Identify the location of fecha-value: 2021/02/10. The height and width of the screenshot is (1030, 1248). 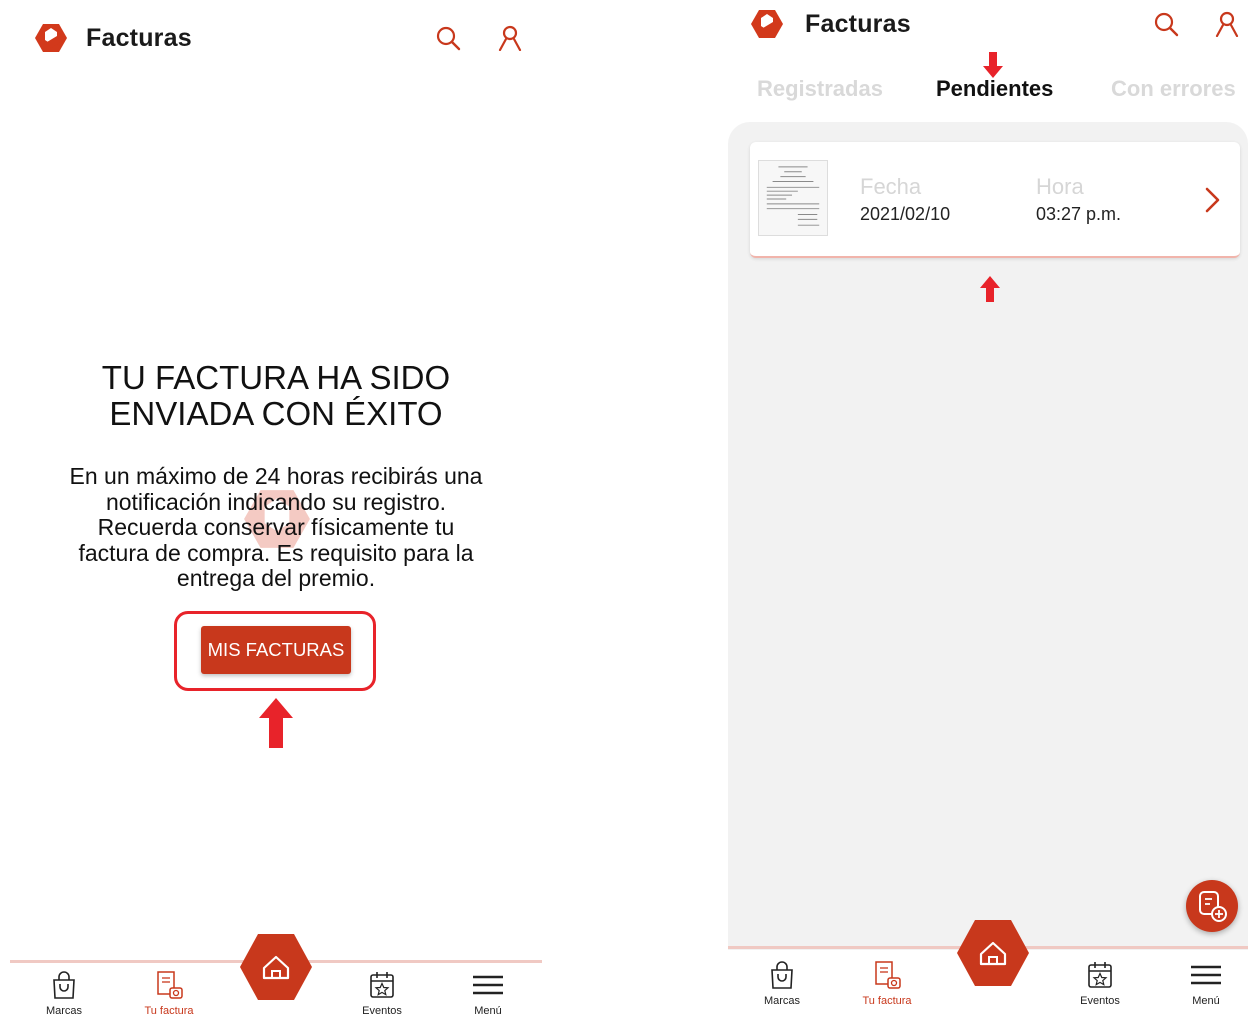
(905, 214).